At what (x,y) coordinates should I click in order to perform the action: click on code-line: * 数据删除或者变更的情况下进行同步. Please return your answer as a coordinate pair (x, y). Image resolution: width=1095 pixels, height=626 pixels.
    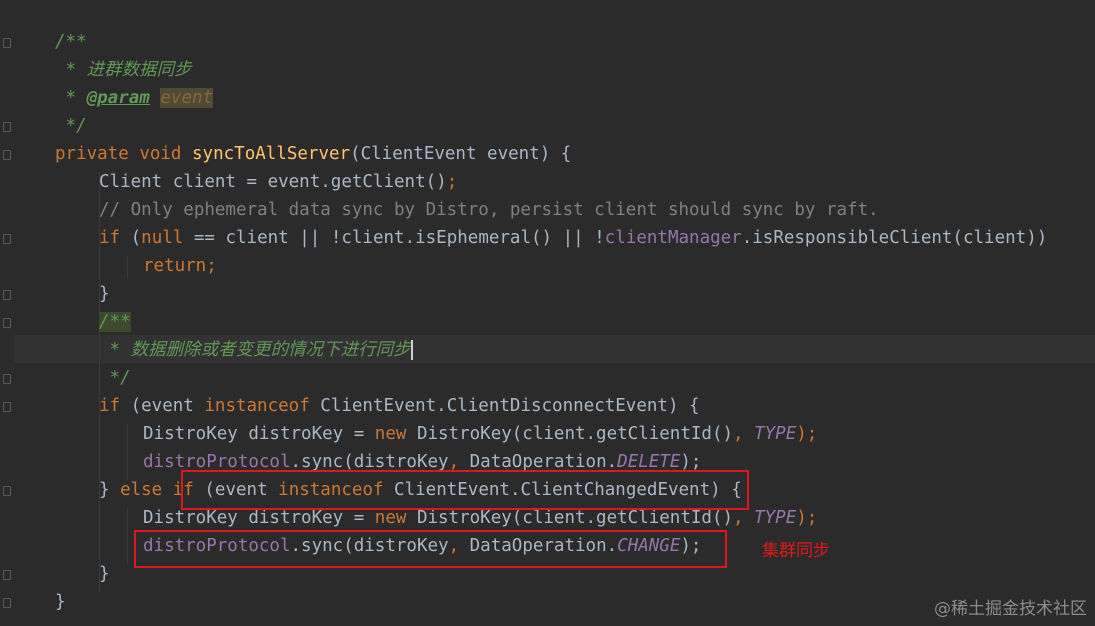
    Looking at the image, I should click on (547, 350).